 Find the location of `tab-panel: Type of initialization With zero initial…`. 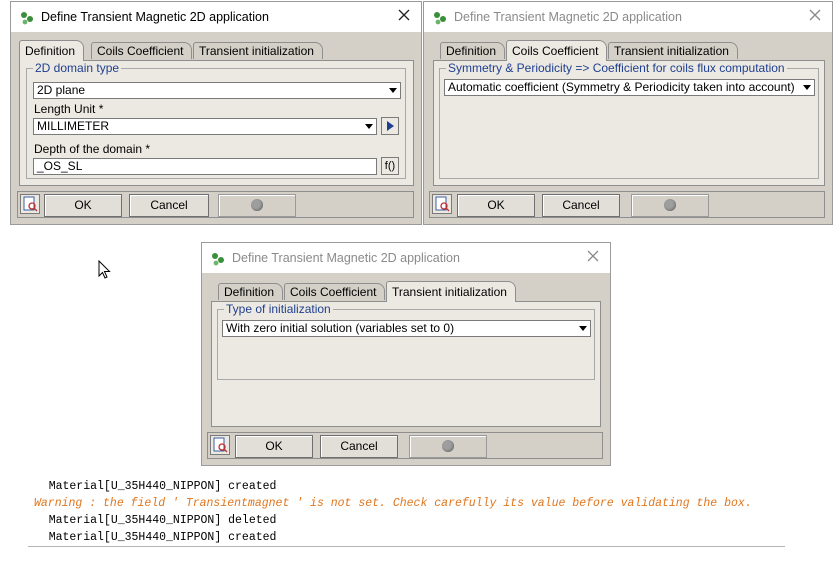

tab-panel: Type of initialization With zero initial… is located at coordinates (406, 364).